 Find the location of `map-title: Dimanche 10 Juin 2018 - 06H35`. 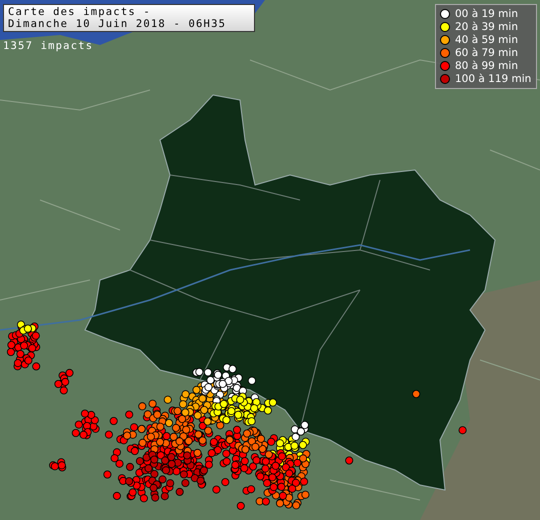

map-title: Dimanche 10 Juin 2018 - 06H35 is located at coordinates (118, 24).